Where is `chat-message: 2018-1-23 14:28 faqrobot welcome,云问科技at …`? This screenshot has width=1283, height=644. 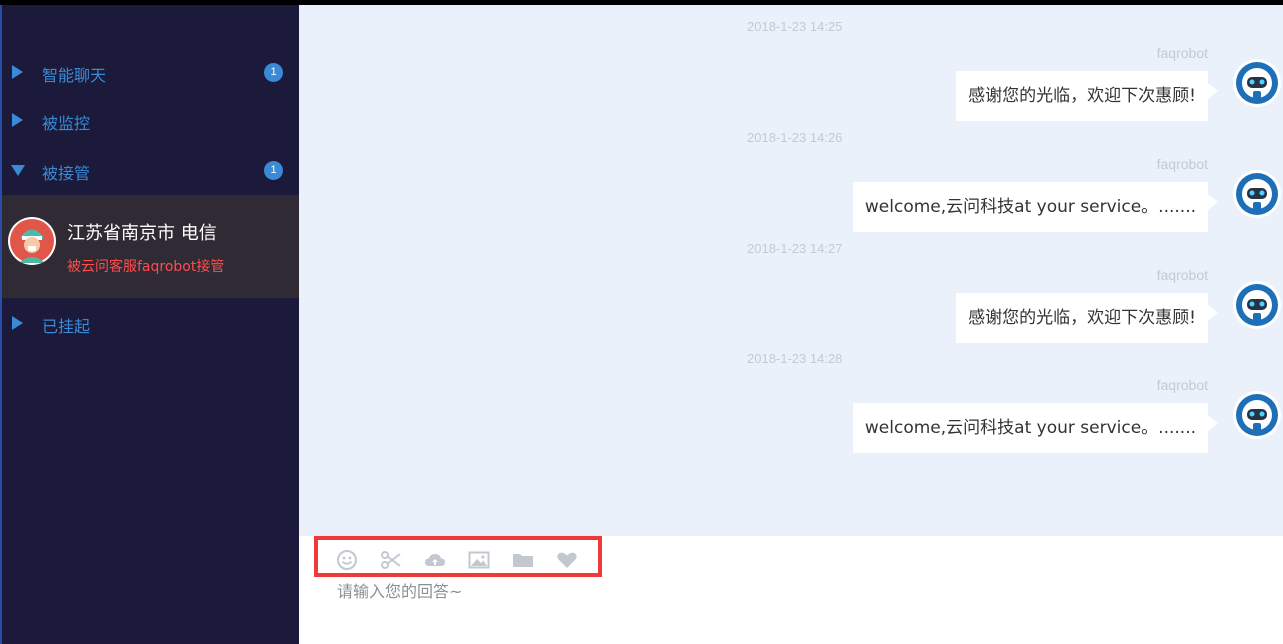
chat-message: 2018-1-23 14:28 faqrobot welcome,云问科技at … is located at coordinates (791, 406).